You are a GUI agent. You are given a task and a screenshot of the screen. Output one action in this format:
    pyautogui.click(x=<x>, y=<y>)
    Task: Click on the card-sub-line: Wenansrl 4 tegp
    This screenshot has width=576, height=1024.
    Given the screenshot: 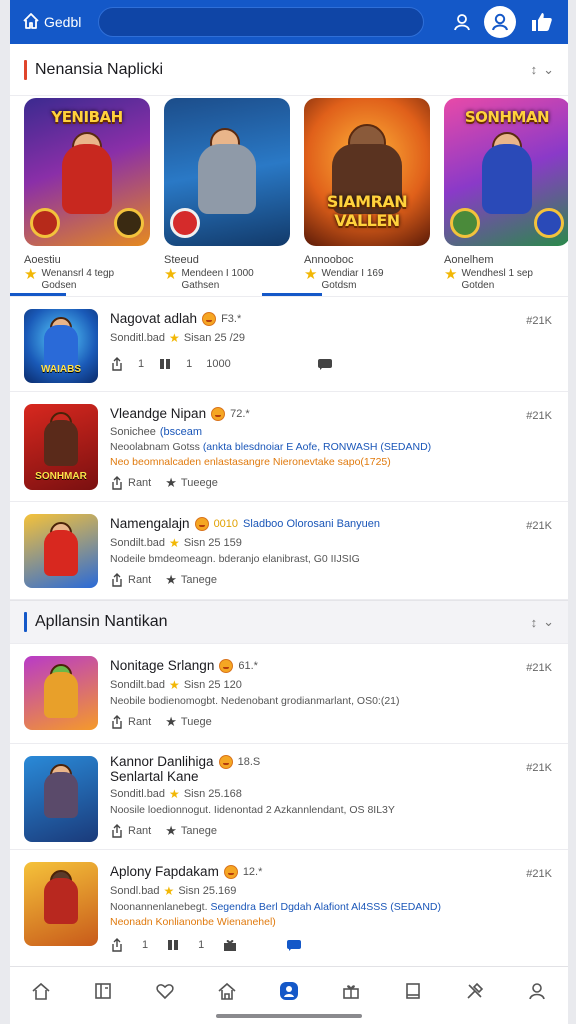 What is the action you would take?
    pyautogui.click(x=78, y=273)
    